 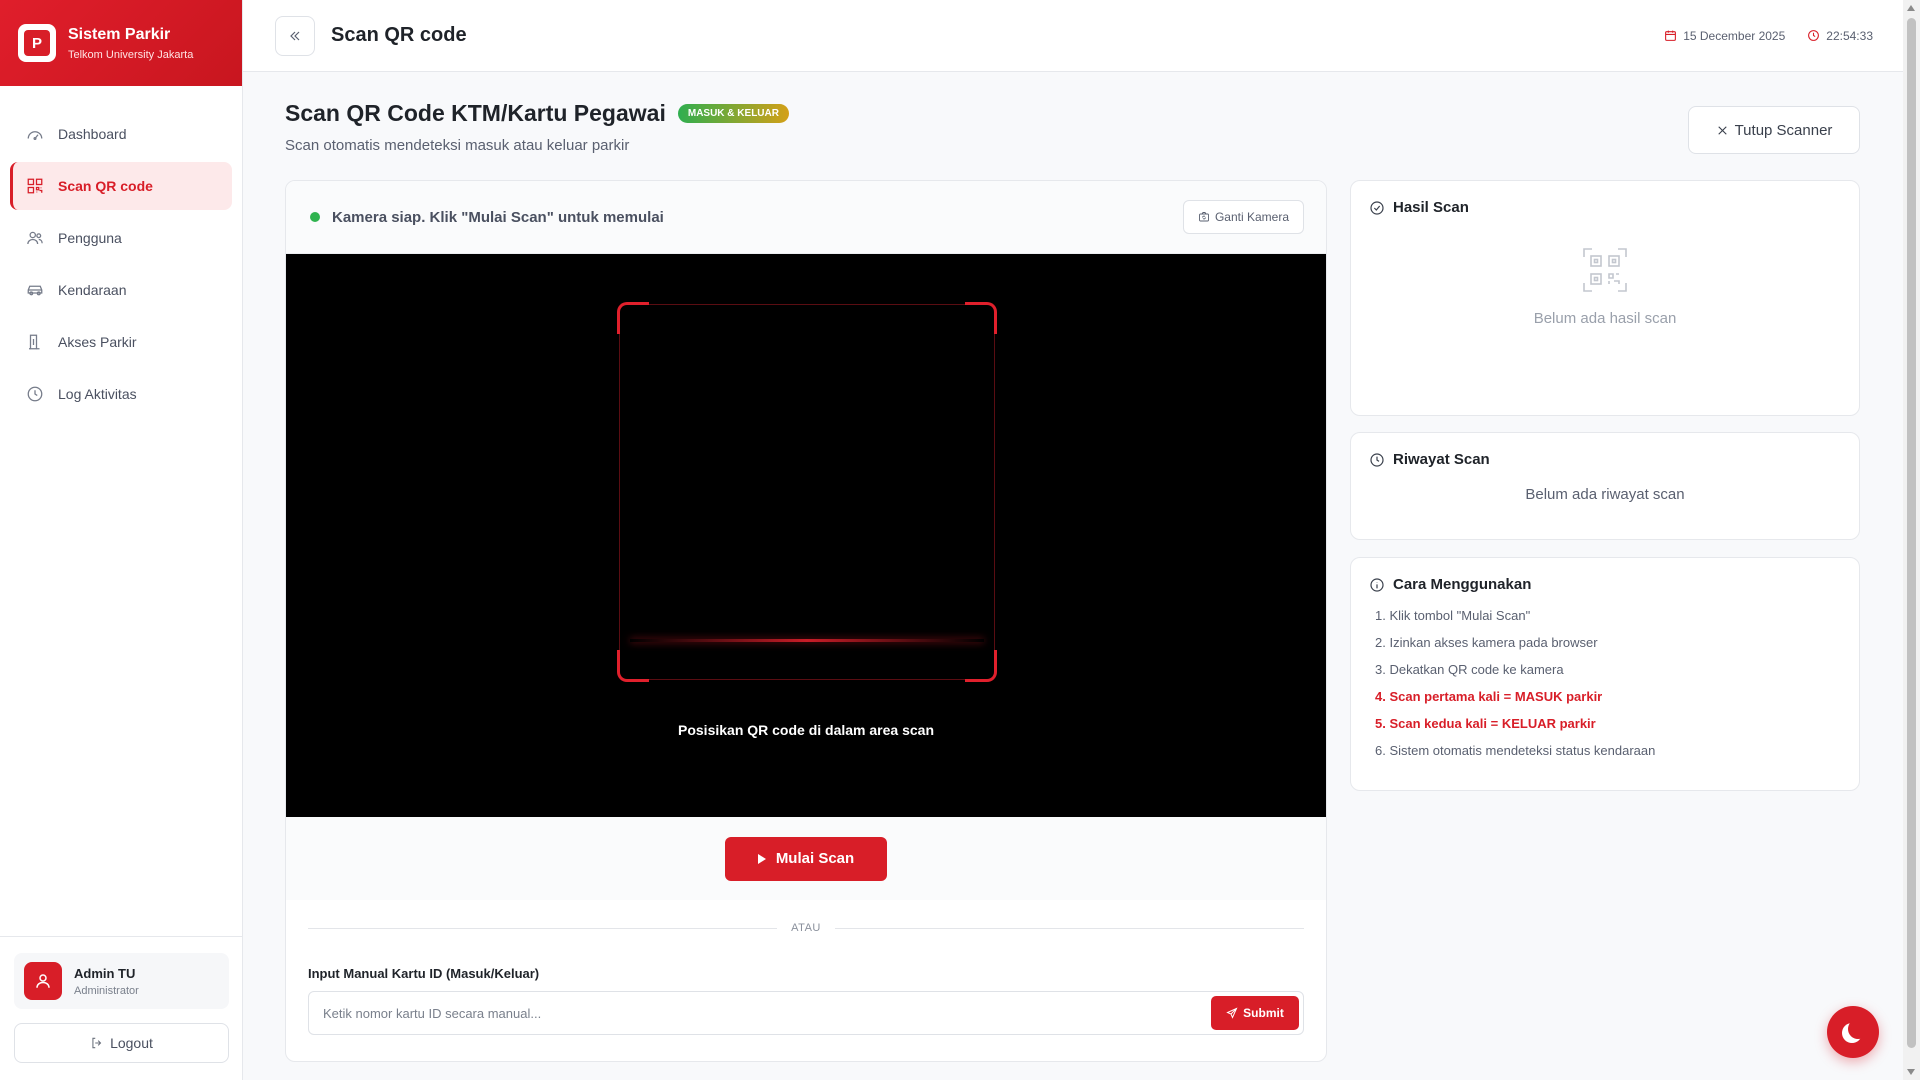 I want to click on user-icon, so click(x=43, y=981).